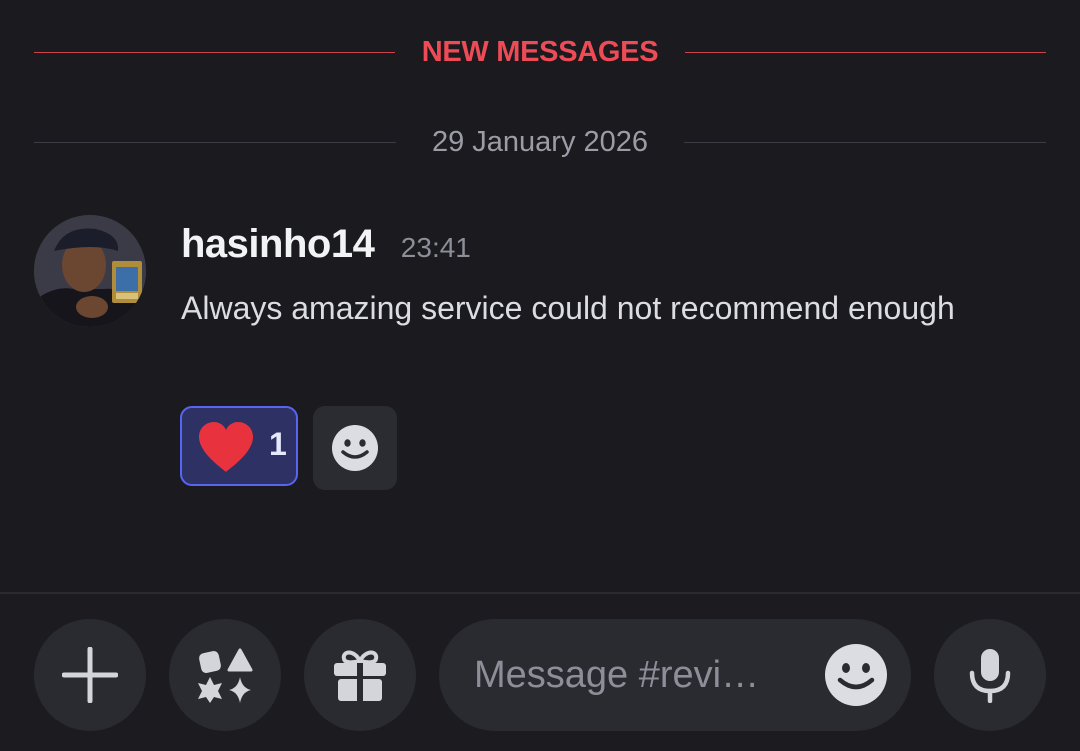 Image resolution: width=1080 pixels, height=751 pixels. I want to click on apps-button, so click(225, 675).